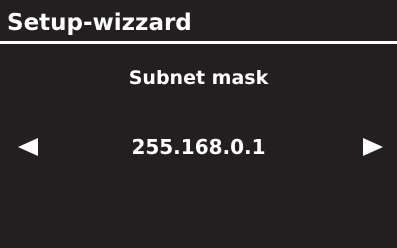 This screenshot has width=397, height=248. Describe the element at coordinates (99, 23) in the screenshot. I see `wizard-title: Setup-wizzard` at that location.